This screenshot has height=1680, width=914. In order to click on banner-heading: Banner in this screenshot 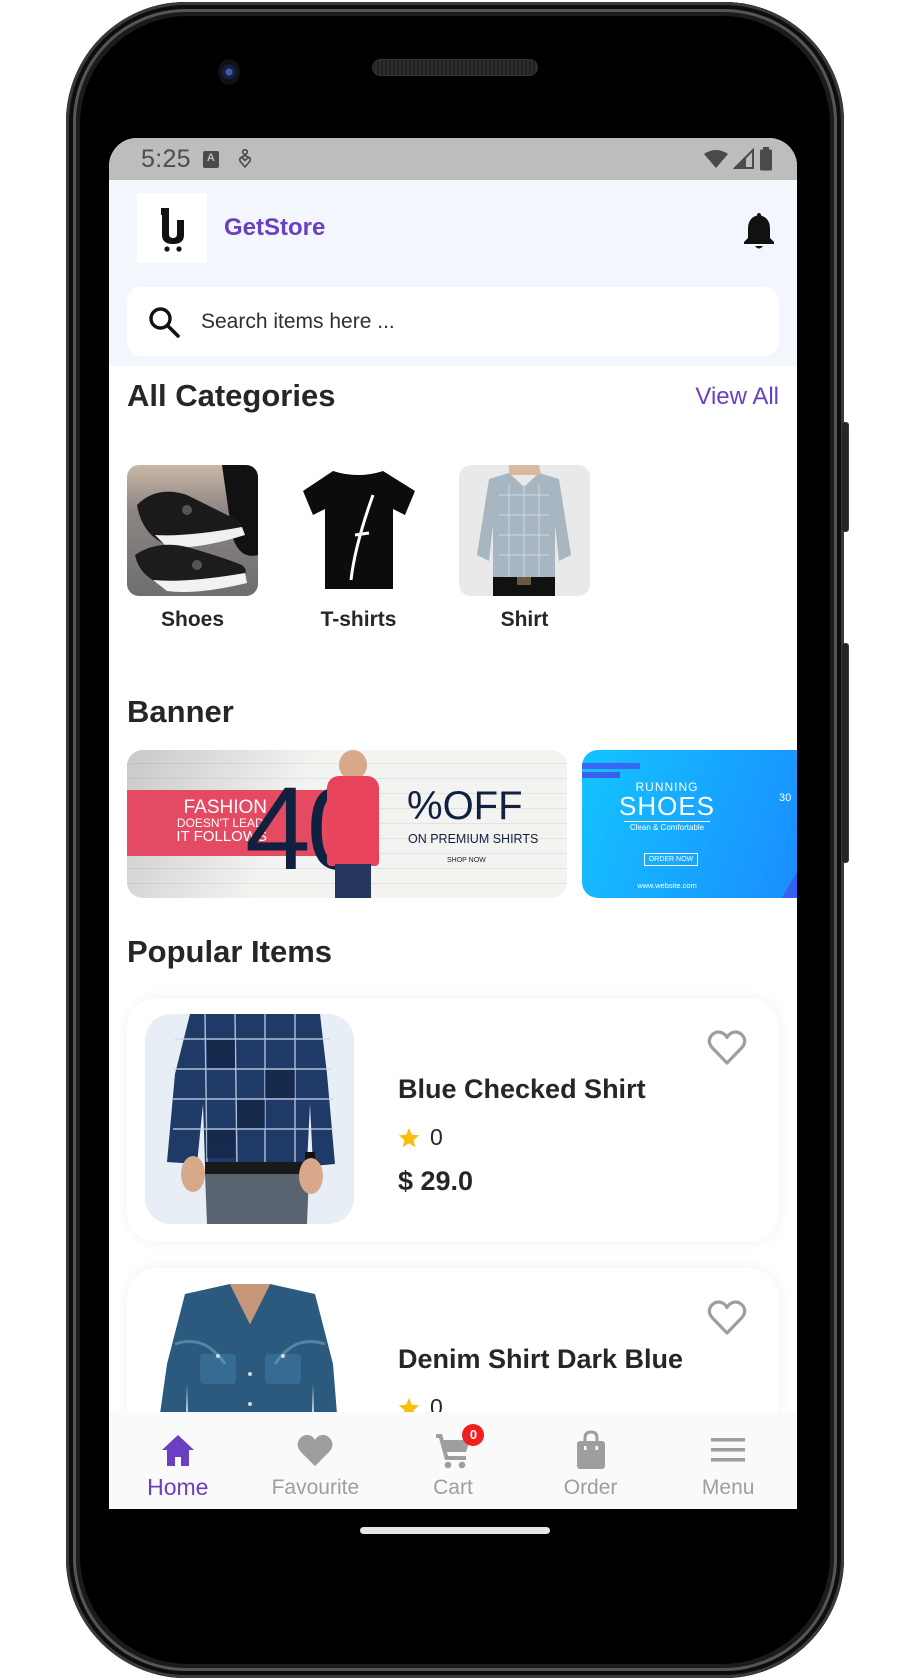, I will do `click(180, 711)`.